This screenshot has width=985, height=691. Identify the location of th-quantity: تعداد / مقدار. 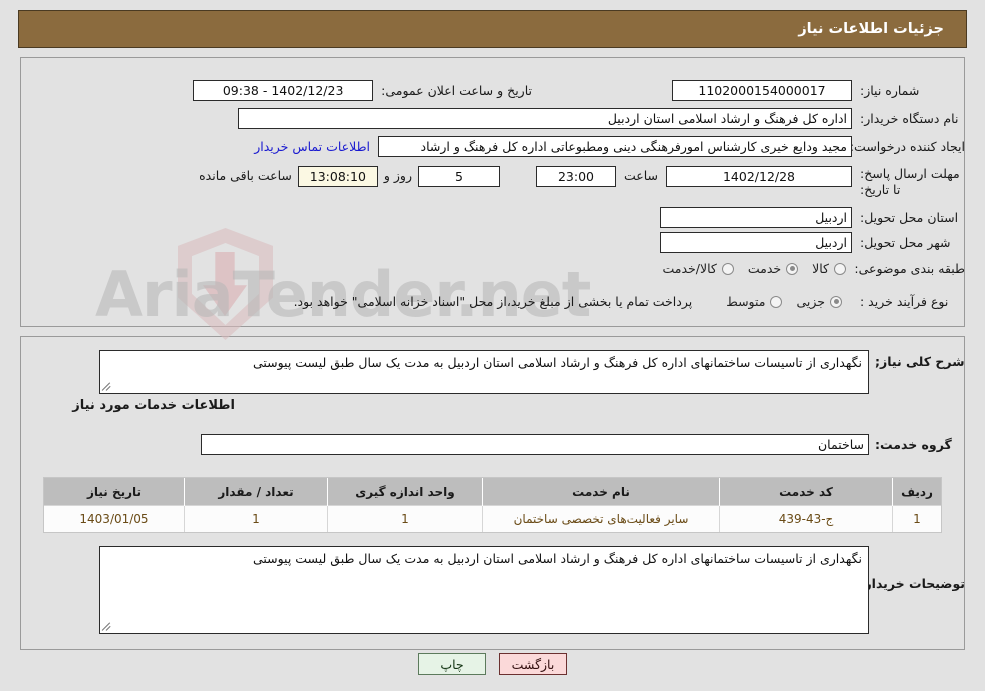
(256, 492).